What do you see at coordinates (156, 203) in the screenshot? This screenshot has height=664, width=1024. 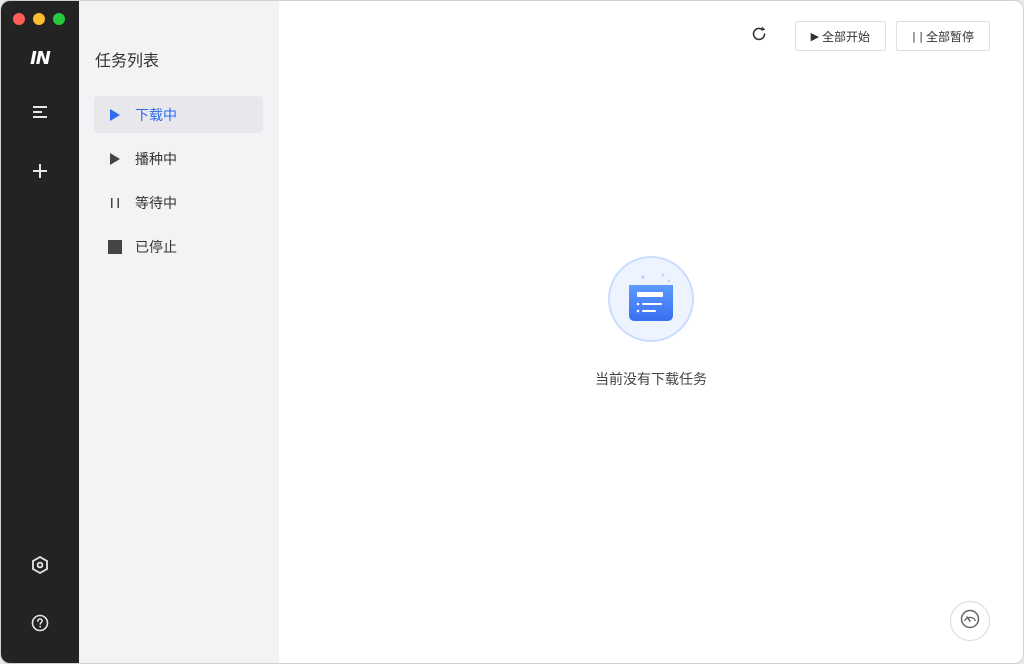 I see `menu-item-label: 等待中` at bounding box center [156, 203].